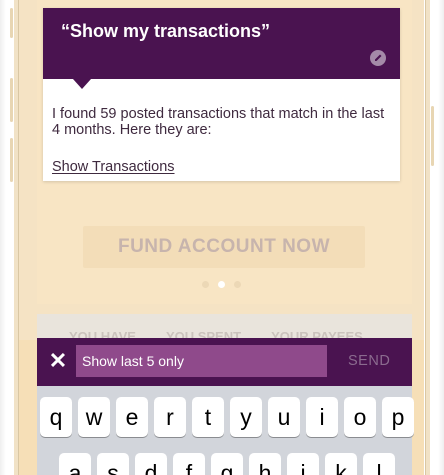  I want to click on query-header: “Show my transactions”, so click(221, 48).